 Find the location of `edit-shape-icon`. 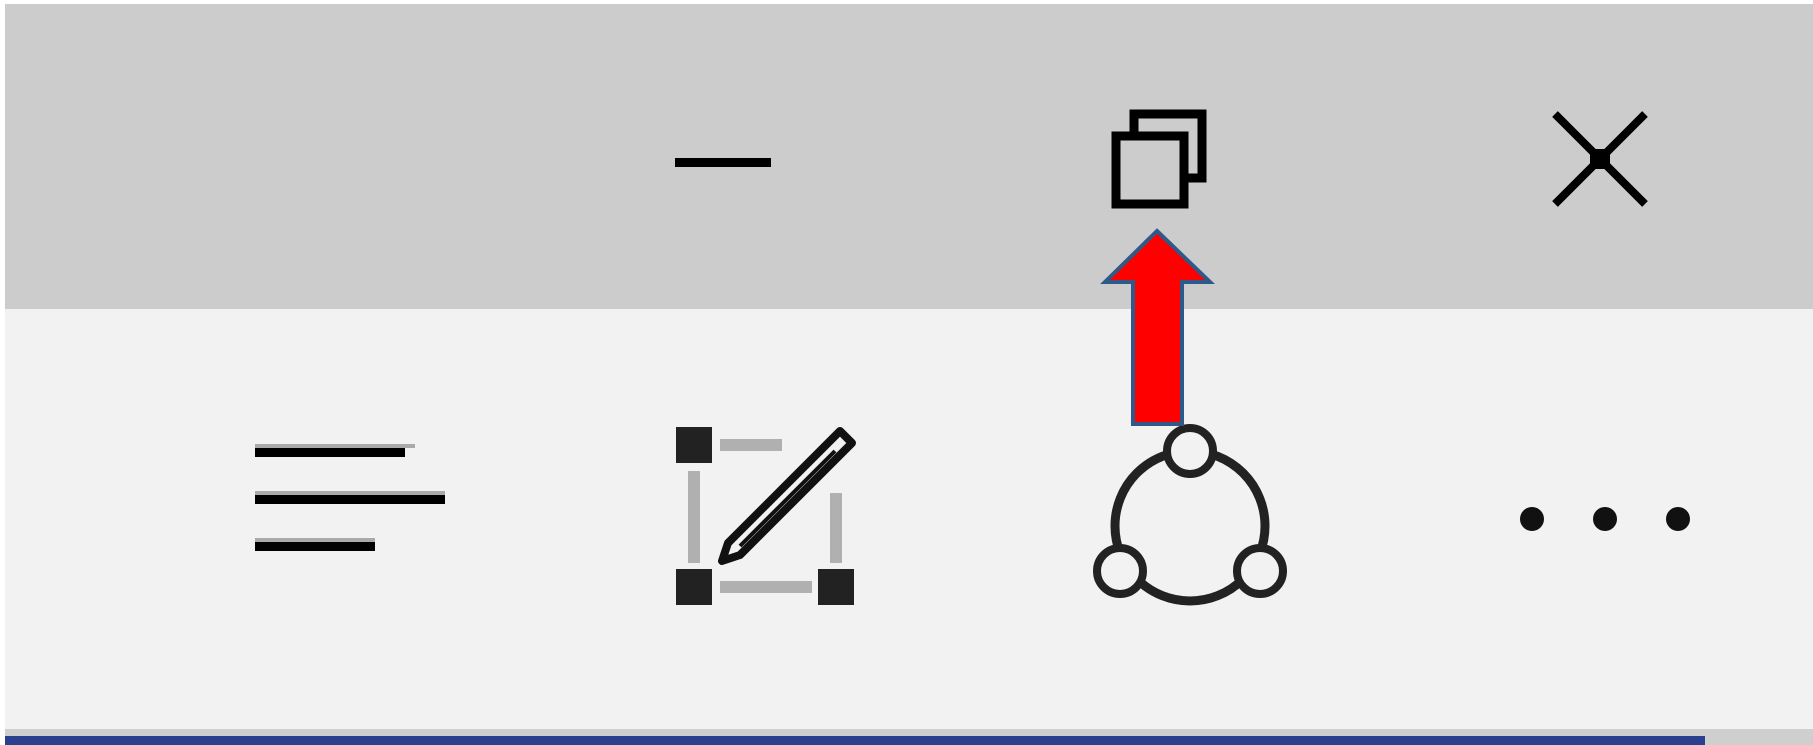

edit-shape-icon is located at coordinates (766, 516).